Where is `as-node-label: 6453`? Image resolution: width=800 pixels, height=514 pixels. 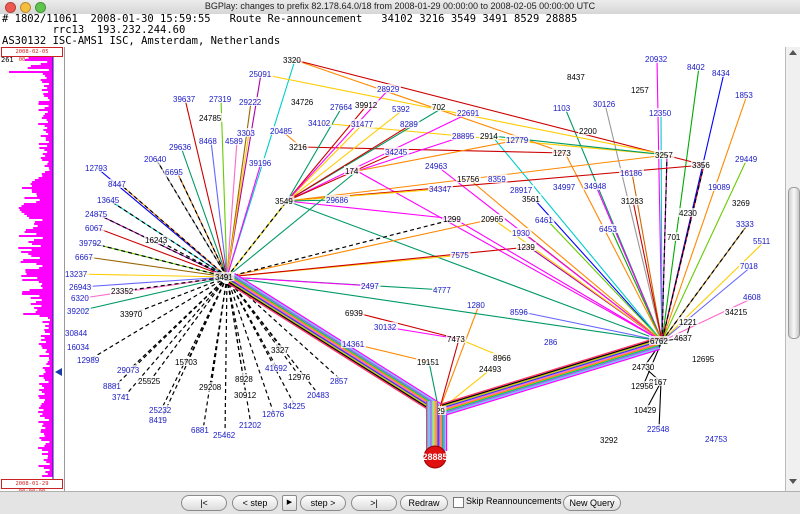
as-node-label: 6453 is located at coordinates (608, 229).